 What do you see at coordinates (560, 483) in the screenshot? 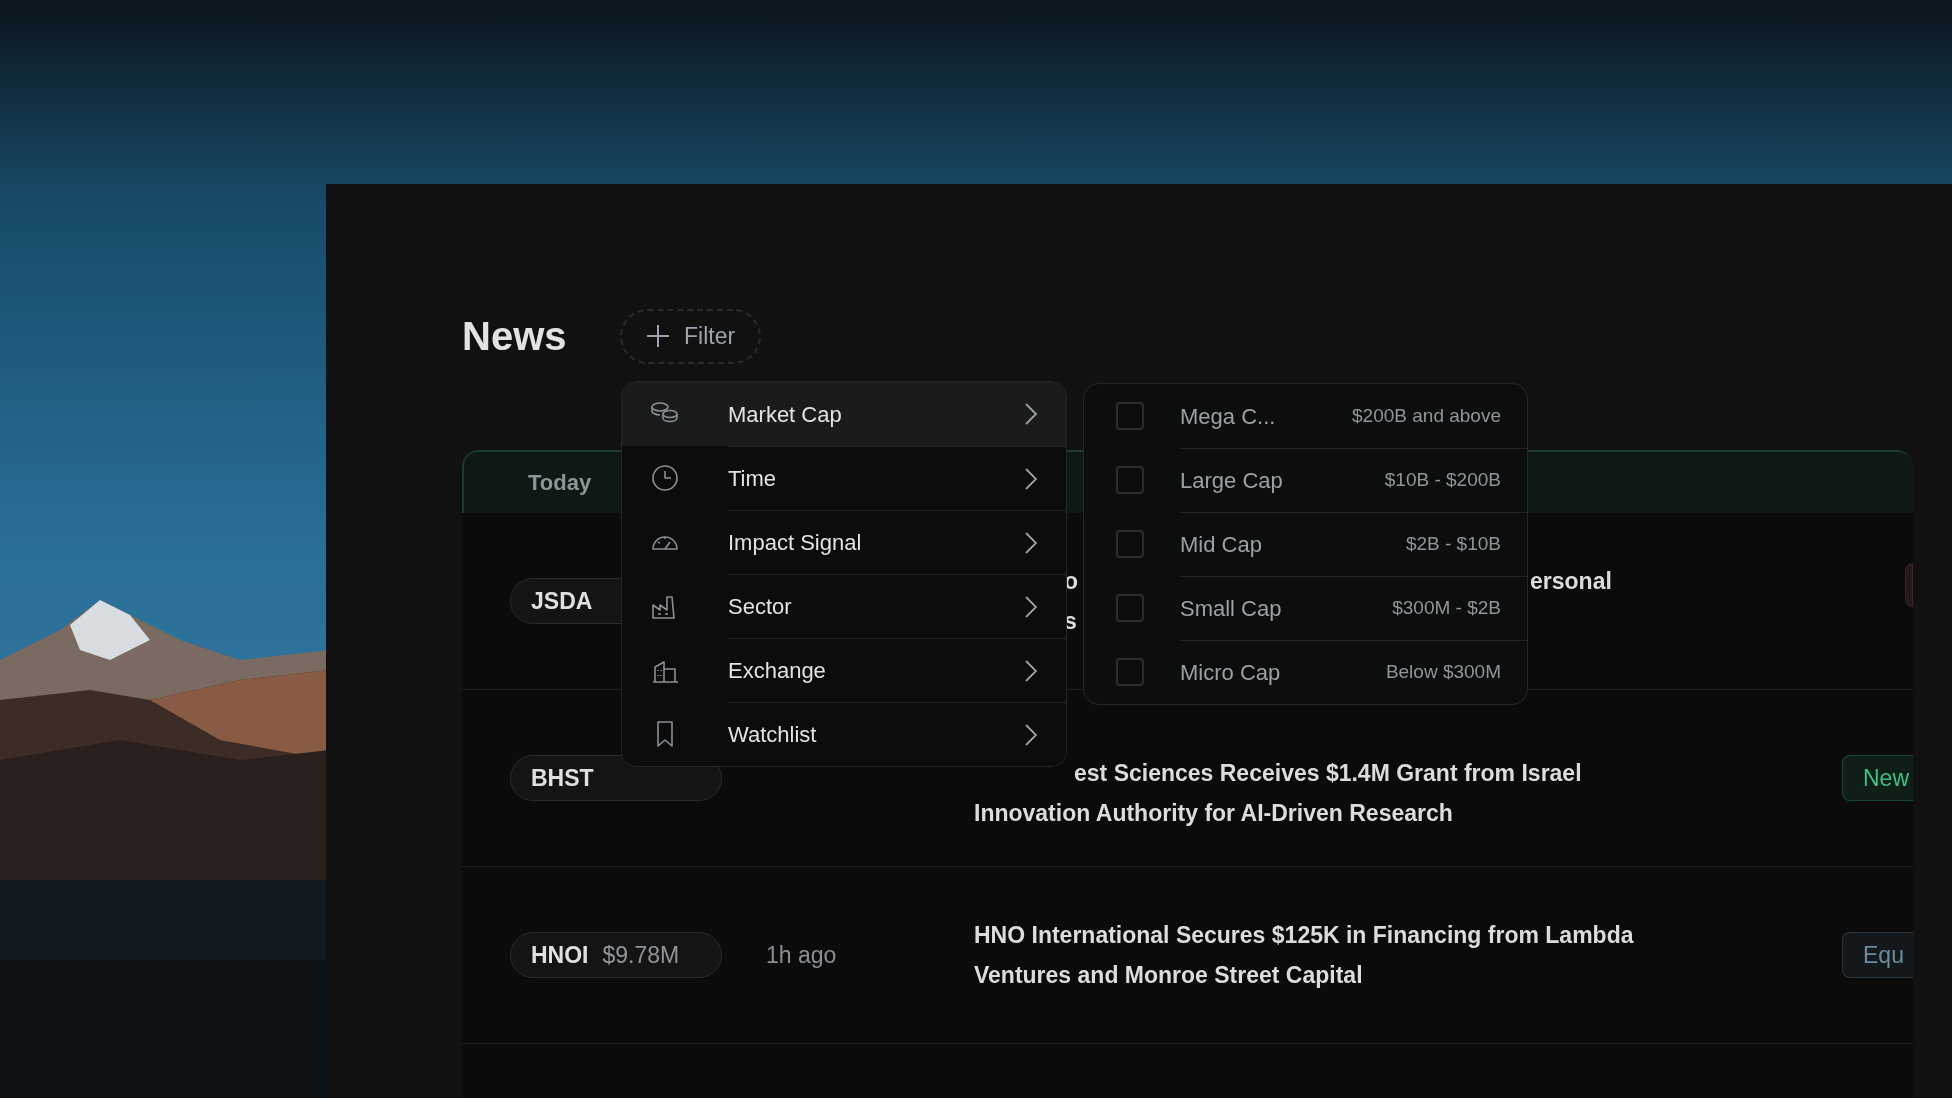
I see `date-label: Today` at bounding box center [560, 483].